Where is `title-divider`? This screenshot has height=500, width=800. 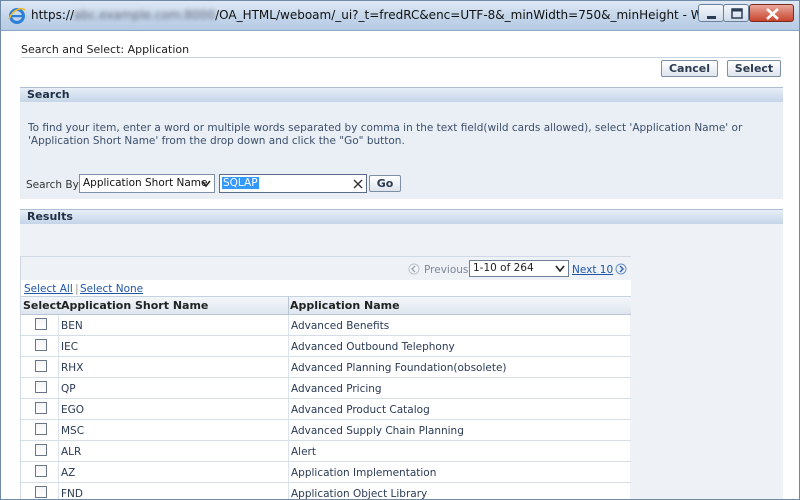
title-divider is located at coordinates (401, 57).